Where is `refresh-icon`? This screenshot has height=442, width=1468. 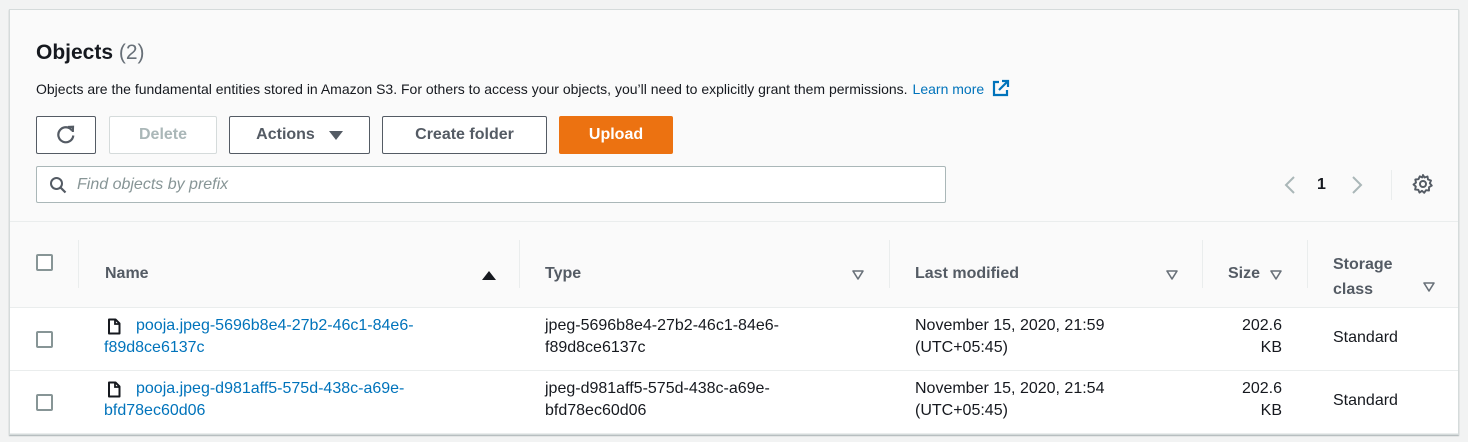
refresh-icon is located at coordinates (66, 134).